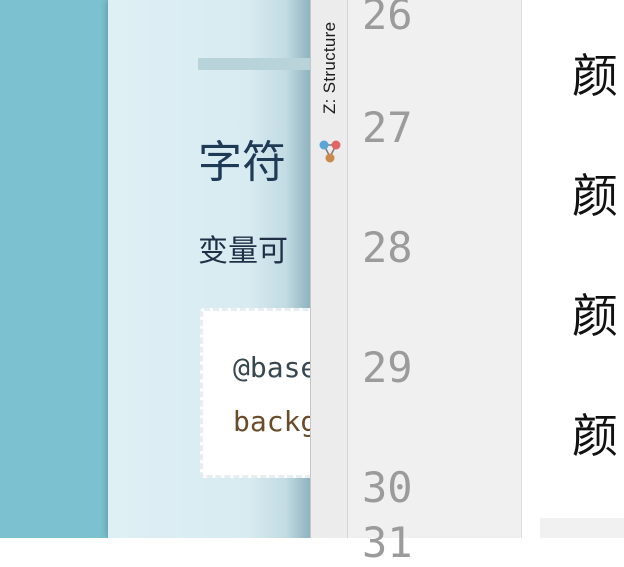 The image size is (624, 567). What do you see at coordinates (387, 247) in the screenshot?
I see `line-number: 28` at bounding box center [387, 247].